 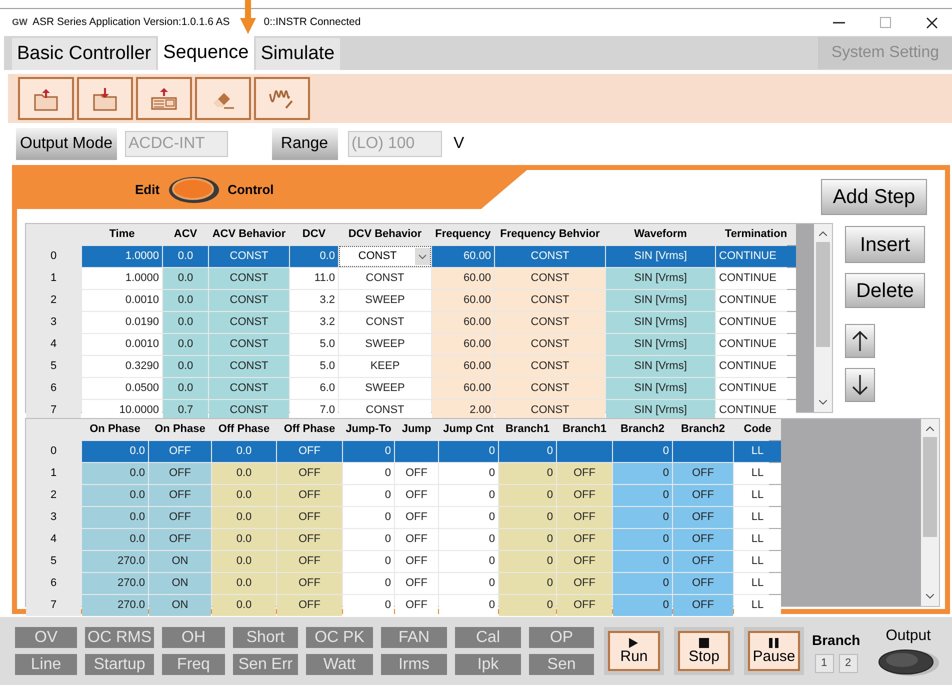 What do you see at coordinates (46, 98) in the screenshot?
I see `folder-upload-button` at bounding box center [46, 98].